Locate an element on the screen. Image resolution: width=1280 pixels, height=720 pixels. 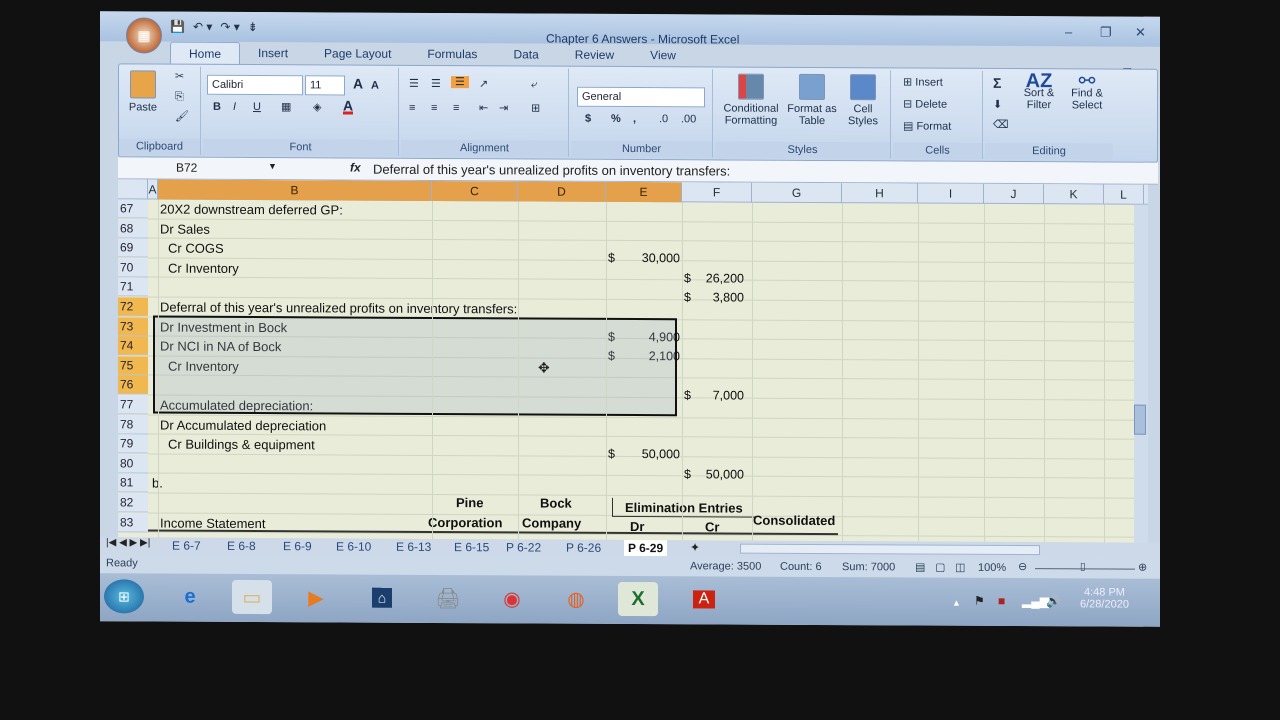
cell-styles-button: Cell Styles is located at coordinates (863, 100).